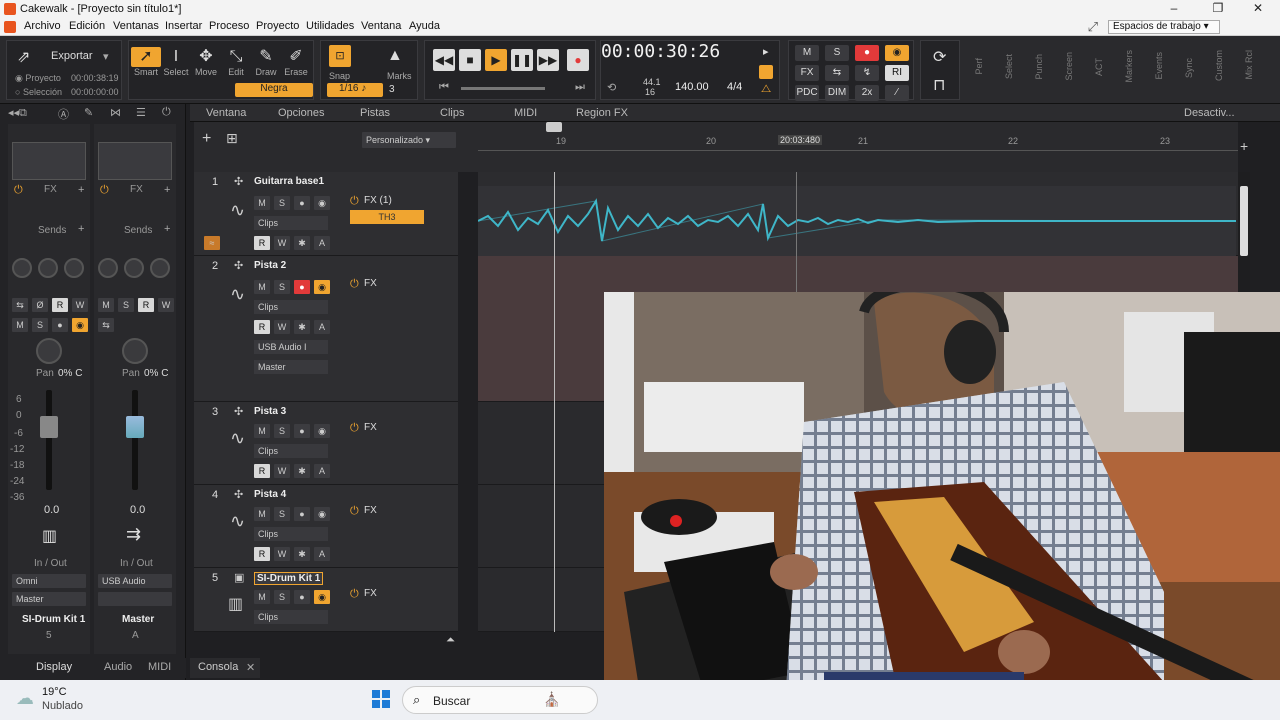  What do you see at coordinates (444, 87) in the screenshot?
I see `go-start-icon: ⏮` at bounding box center [444, 87].